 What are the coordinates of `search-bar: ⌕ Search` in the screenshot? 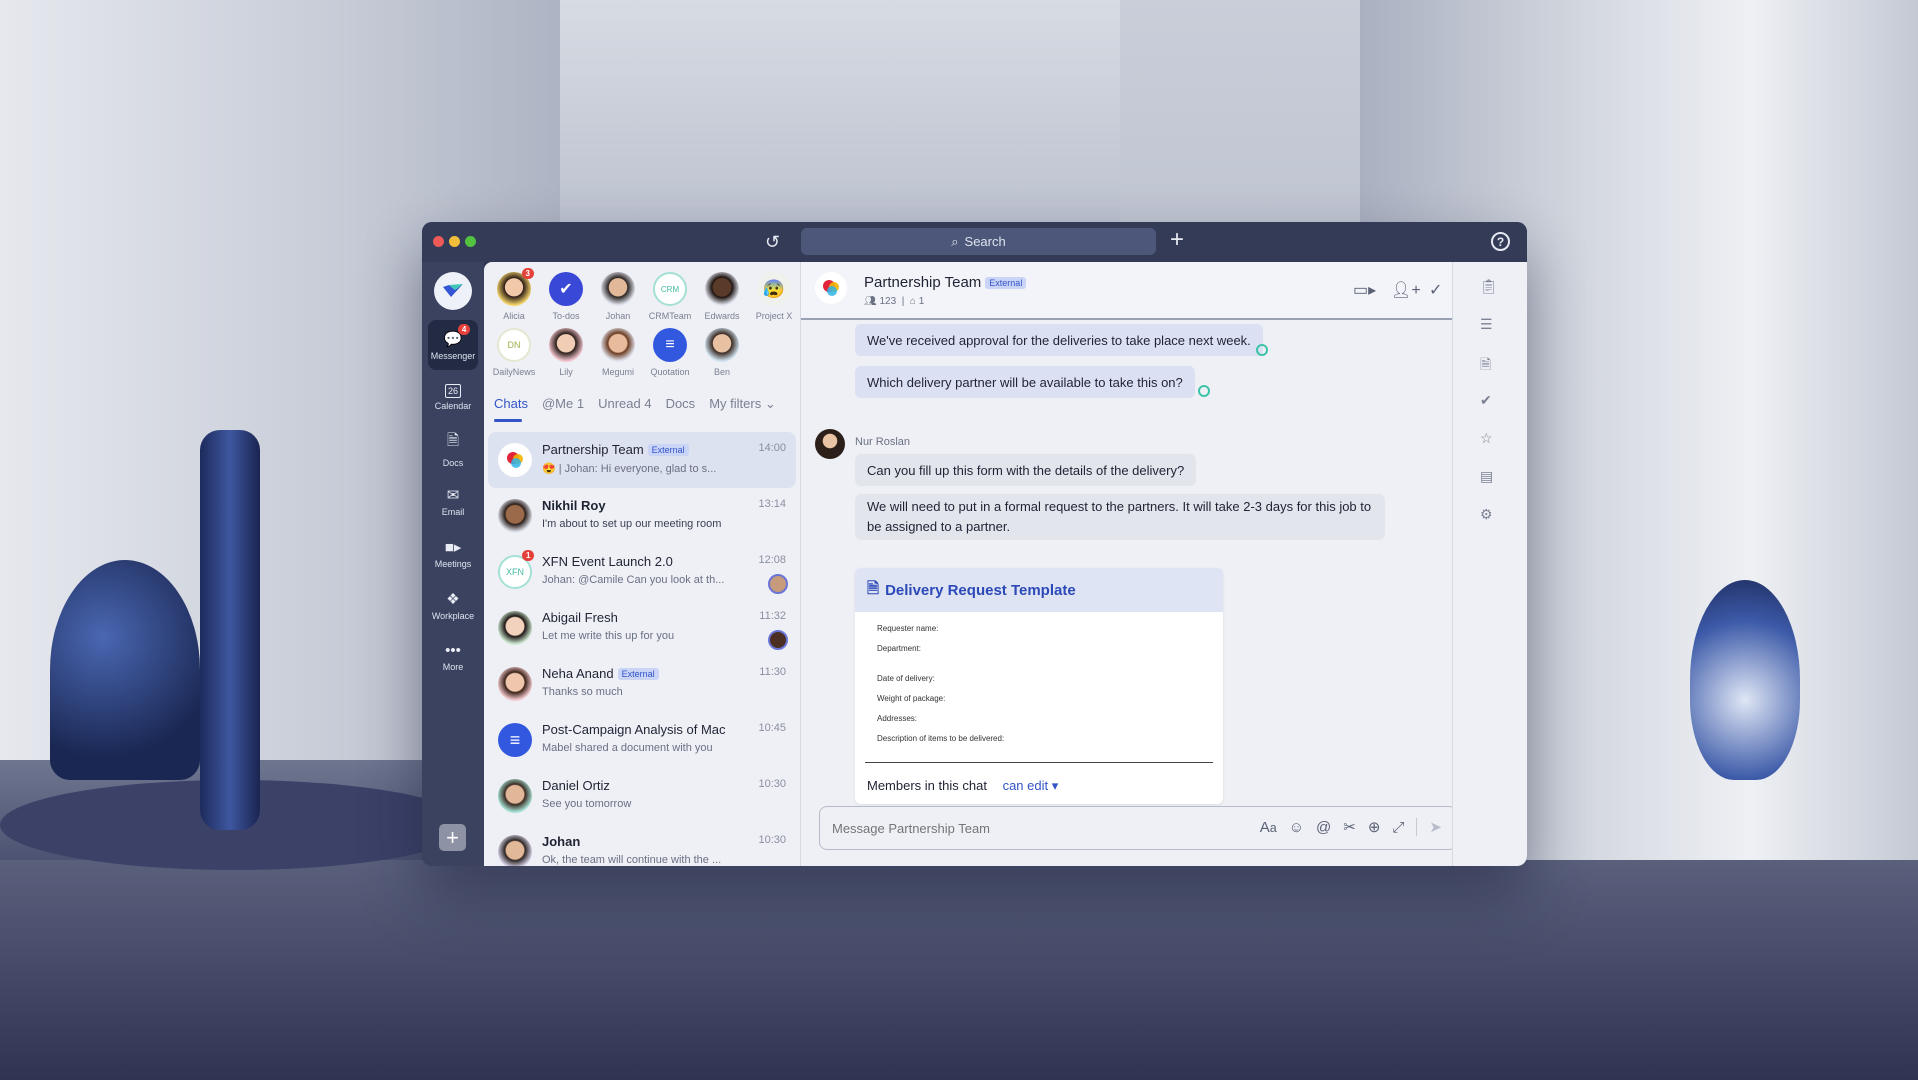 It's located at (978, 241).